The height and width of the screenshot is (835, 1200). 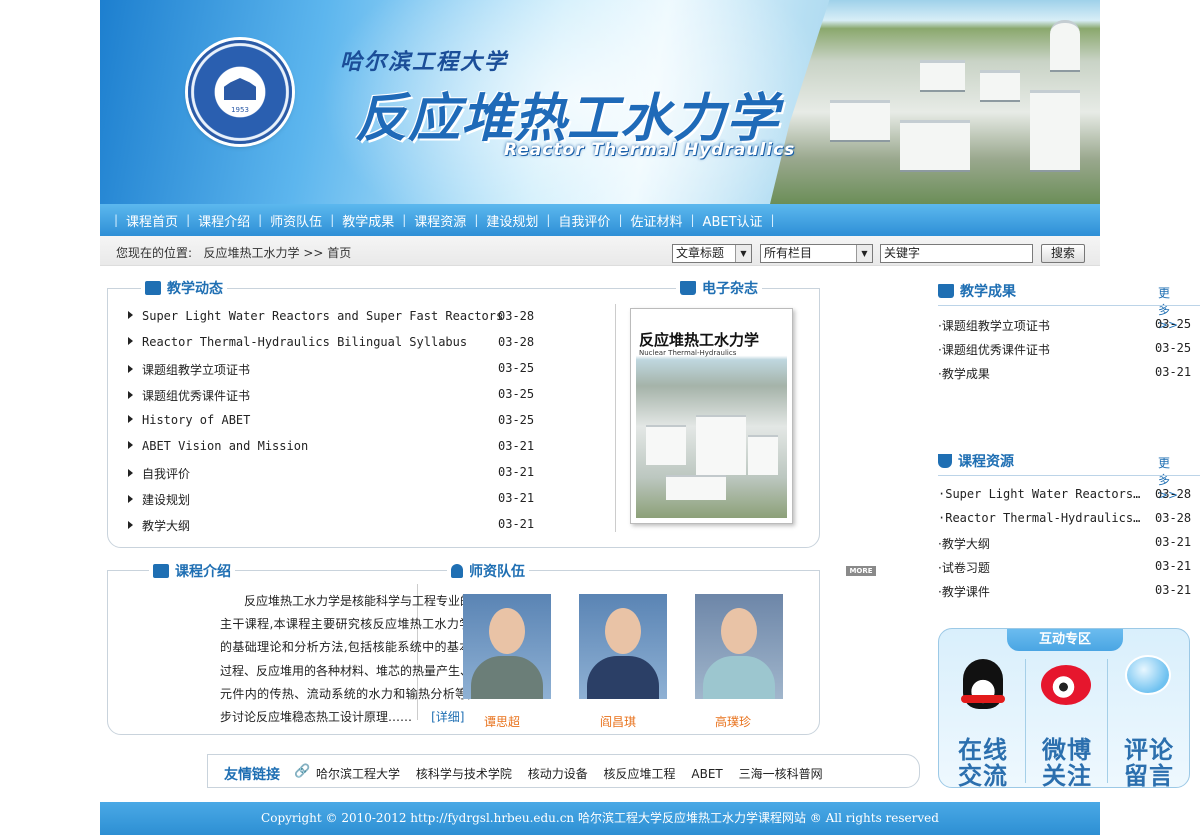 I want to click on list-item: ·课题组教学立项证书 03-25, so click(x=1064, y=325).